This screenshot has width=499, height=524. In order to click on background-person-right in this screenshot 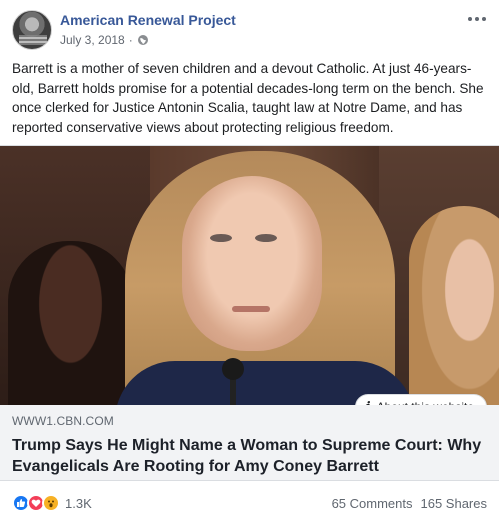, I will do `click(454, 305)`.